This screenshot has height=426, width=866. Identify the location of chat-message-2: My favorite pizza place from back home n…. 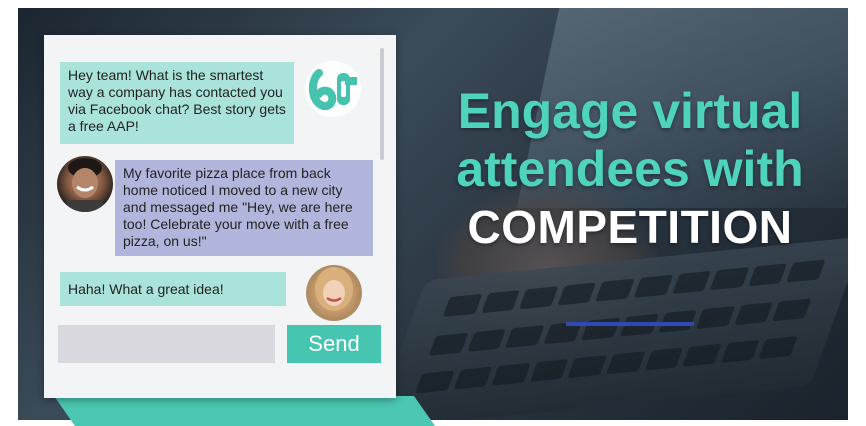
(244, 208).